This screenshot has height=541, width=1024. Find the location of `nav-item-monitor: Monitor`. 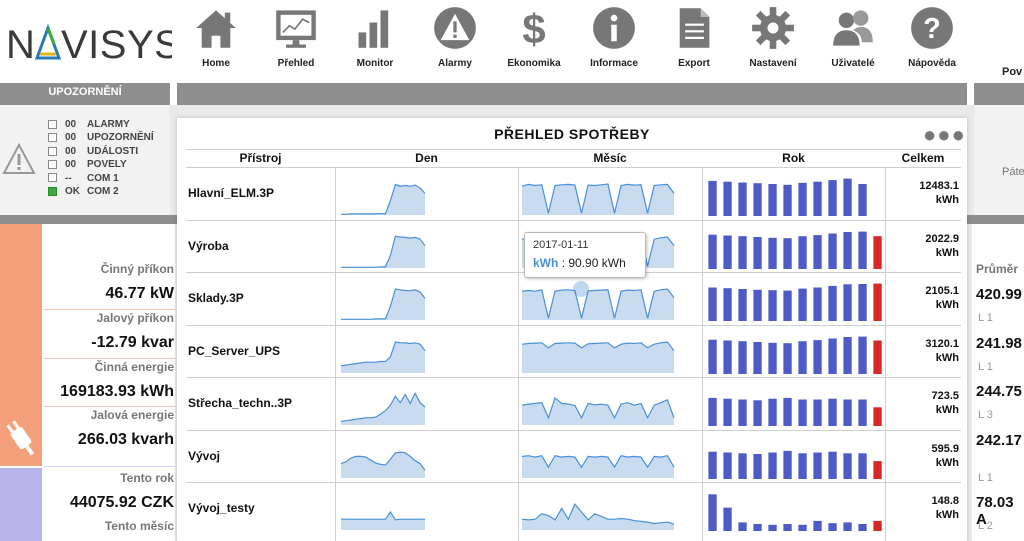

nav-item-monitor: Monitor is located at coordinates (375, 39).